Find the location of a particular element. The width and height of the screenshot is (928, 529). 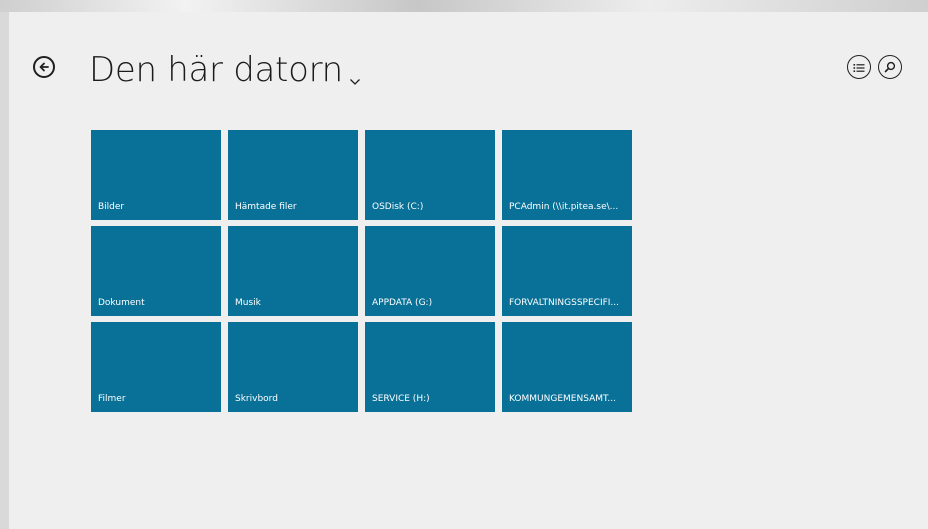

list-icon is located at coordinates (859, 67).